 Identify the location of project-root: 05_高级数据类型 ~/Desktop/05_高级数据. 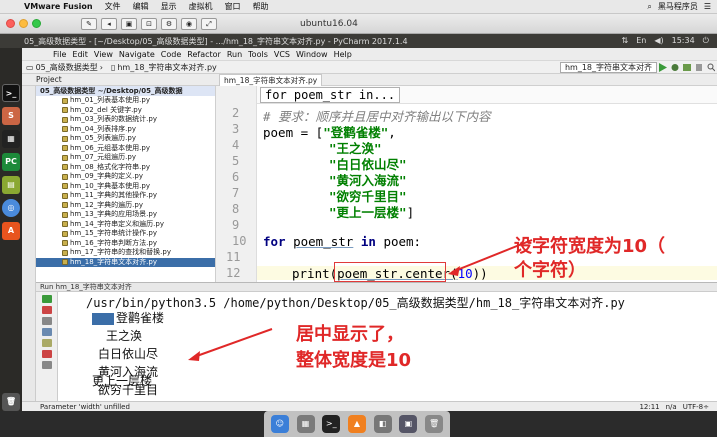
(125, 91).